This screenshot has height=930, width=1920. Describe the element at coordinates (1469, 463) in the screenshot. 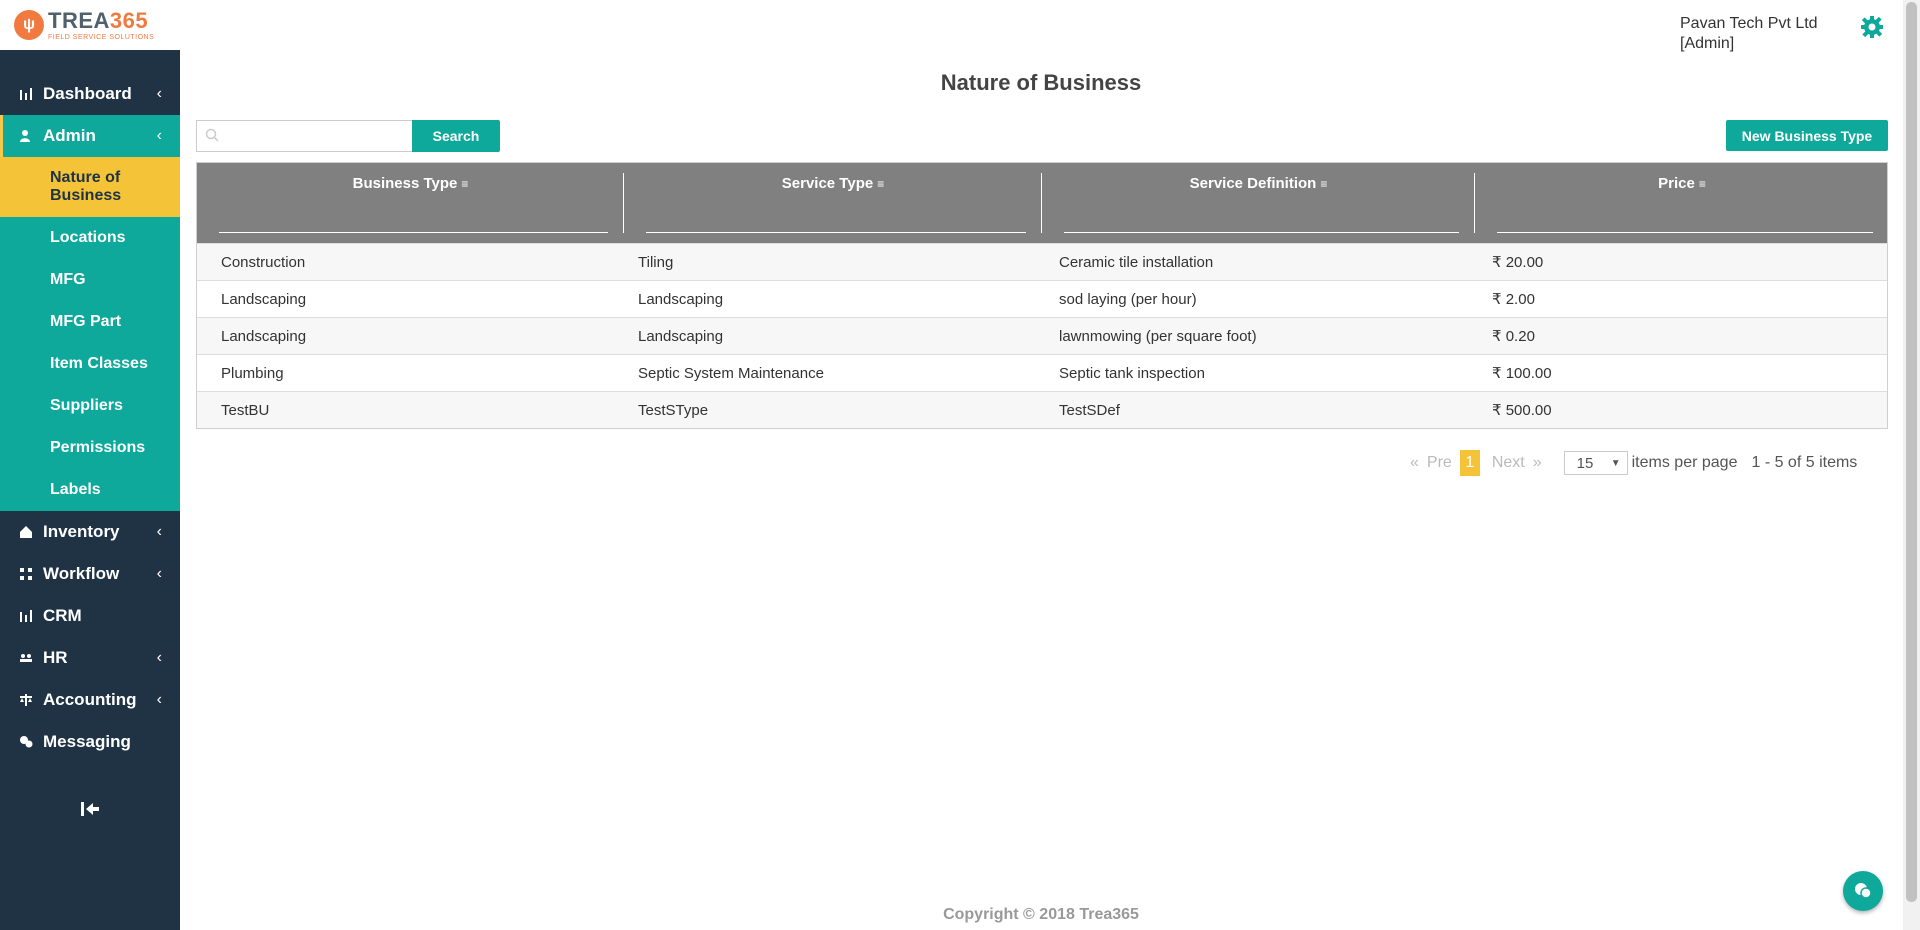

I see `current-page-button: 1` at that location.